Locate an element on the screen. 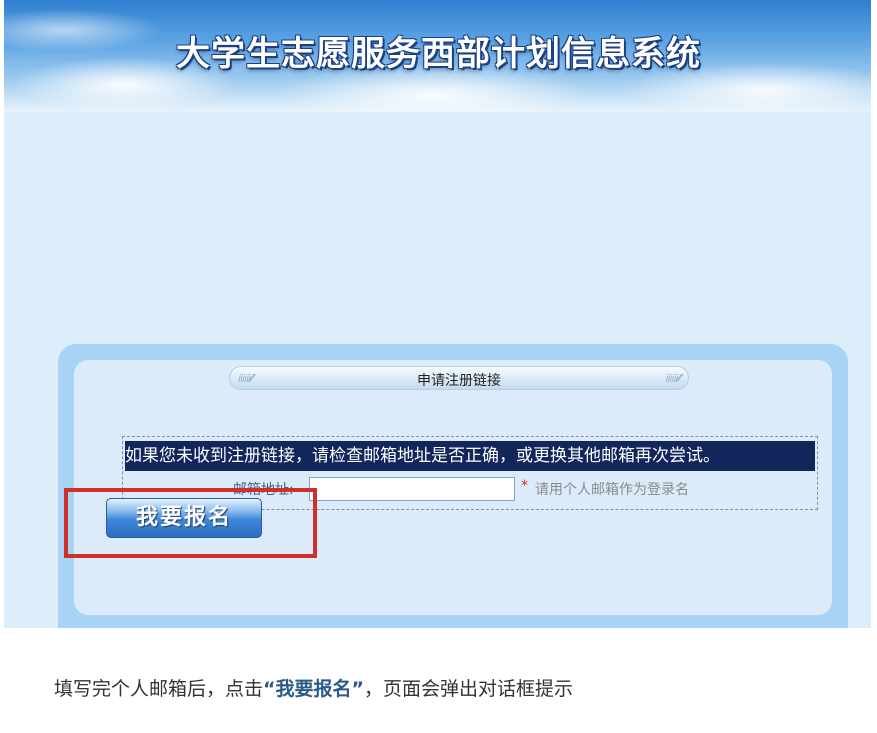 The width and height of the screenshot is (877, 733). caption-emphasis: “我要报名” is located at coordinates (313, 689).